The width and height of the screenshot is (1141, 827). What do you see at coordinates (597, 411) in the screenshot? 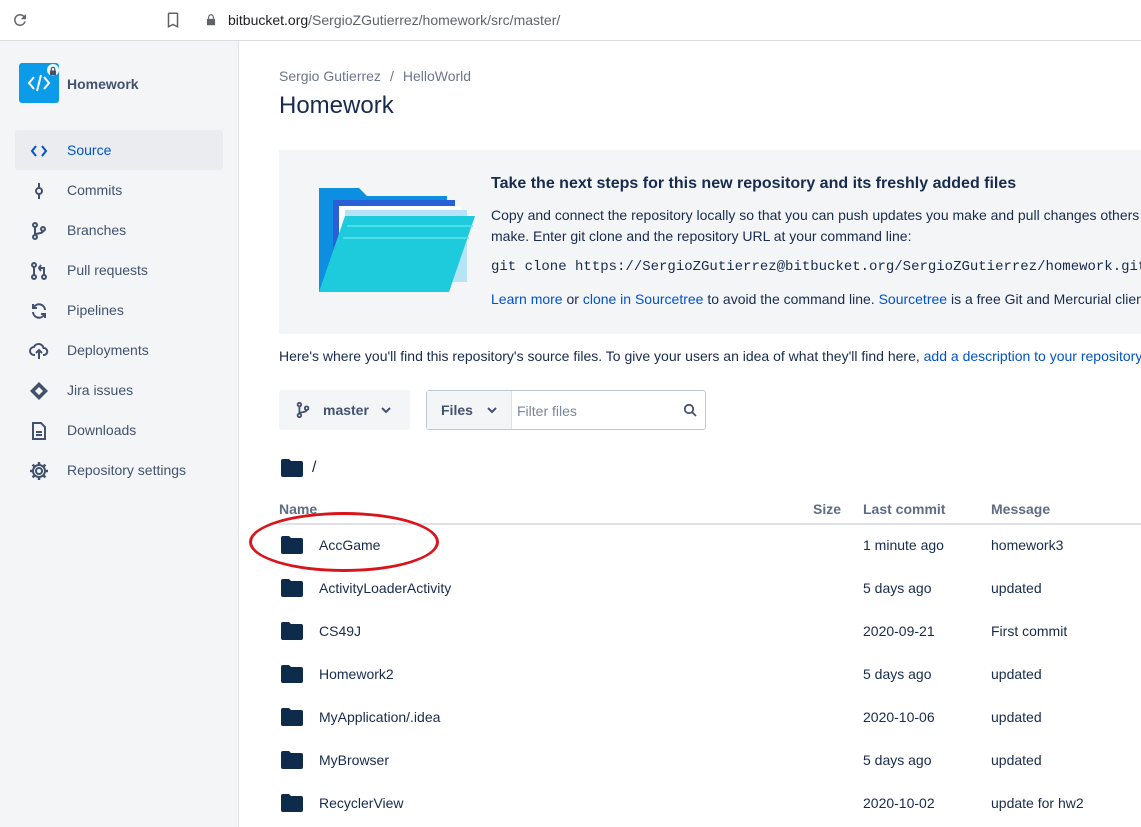
I see `filter-files-input` at bounding box center [597, 411].